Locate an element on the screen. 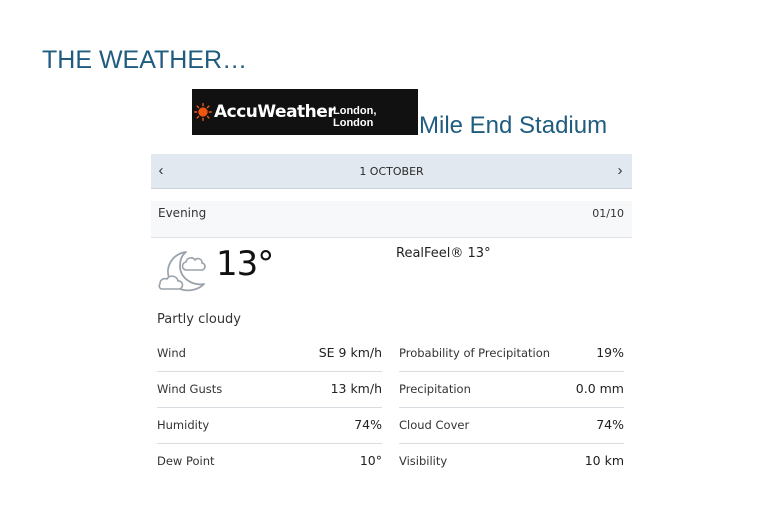 The height and width of the screenshot is (507, 783). period-date: 01/10 is located at coordinates (608, 213).